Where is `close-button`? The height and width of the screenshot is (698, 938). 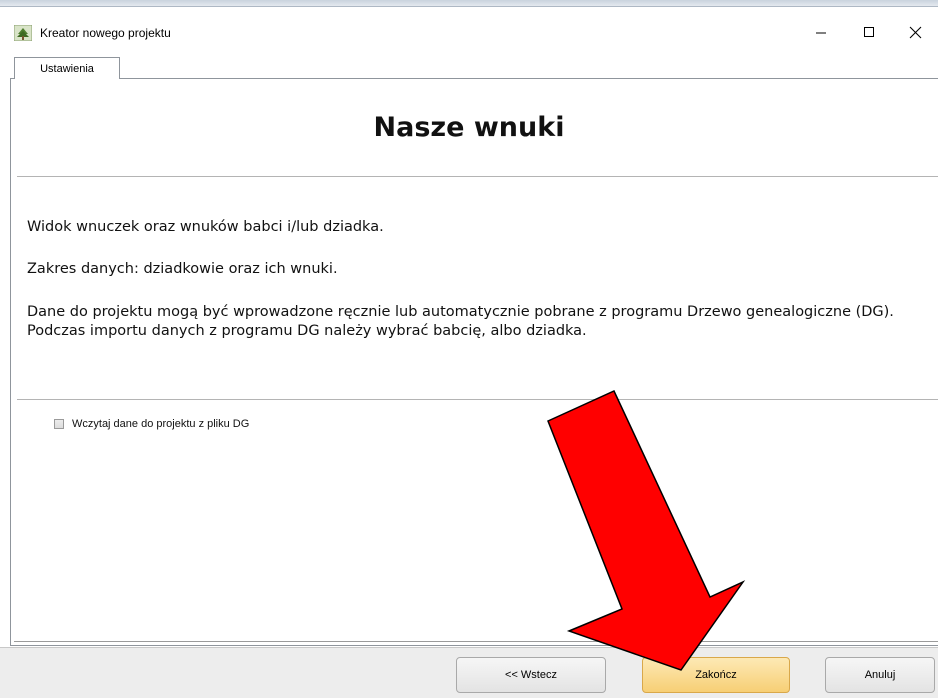
close-button is located at coordinates (915, 32).